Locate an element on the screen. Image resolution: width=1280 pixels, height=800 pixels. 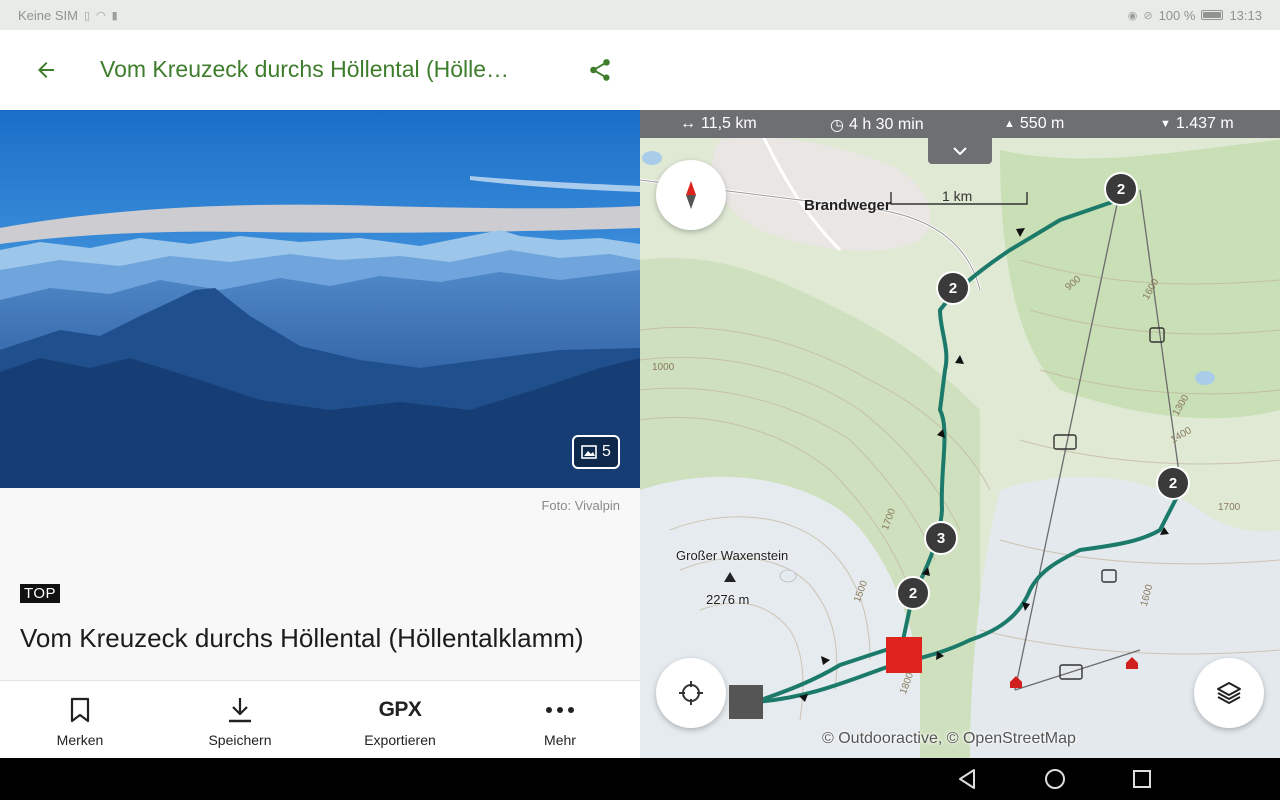
share-button is located at coordinates (600, 70).